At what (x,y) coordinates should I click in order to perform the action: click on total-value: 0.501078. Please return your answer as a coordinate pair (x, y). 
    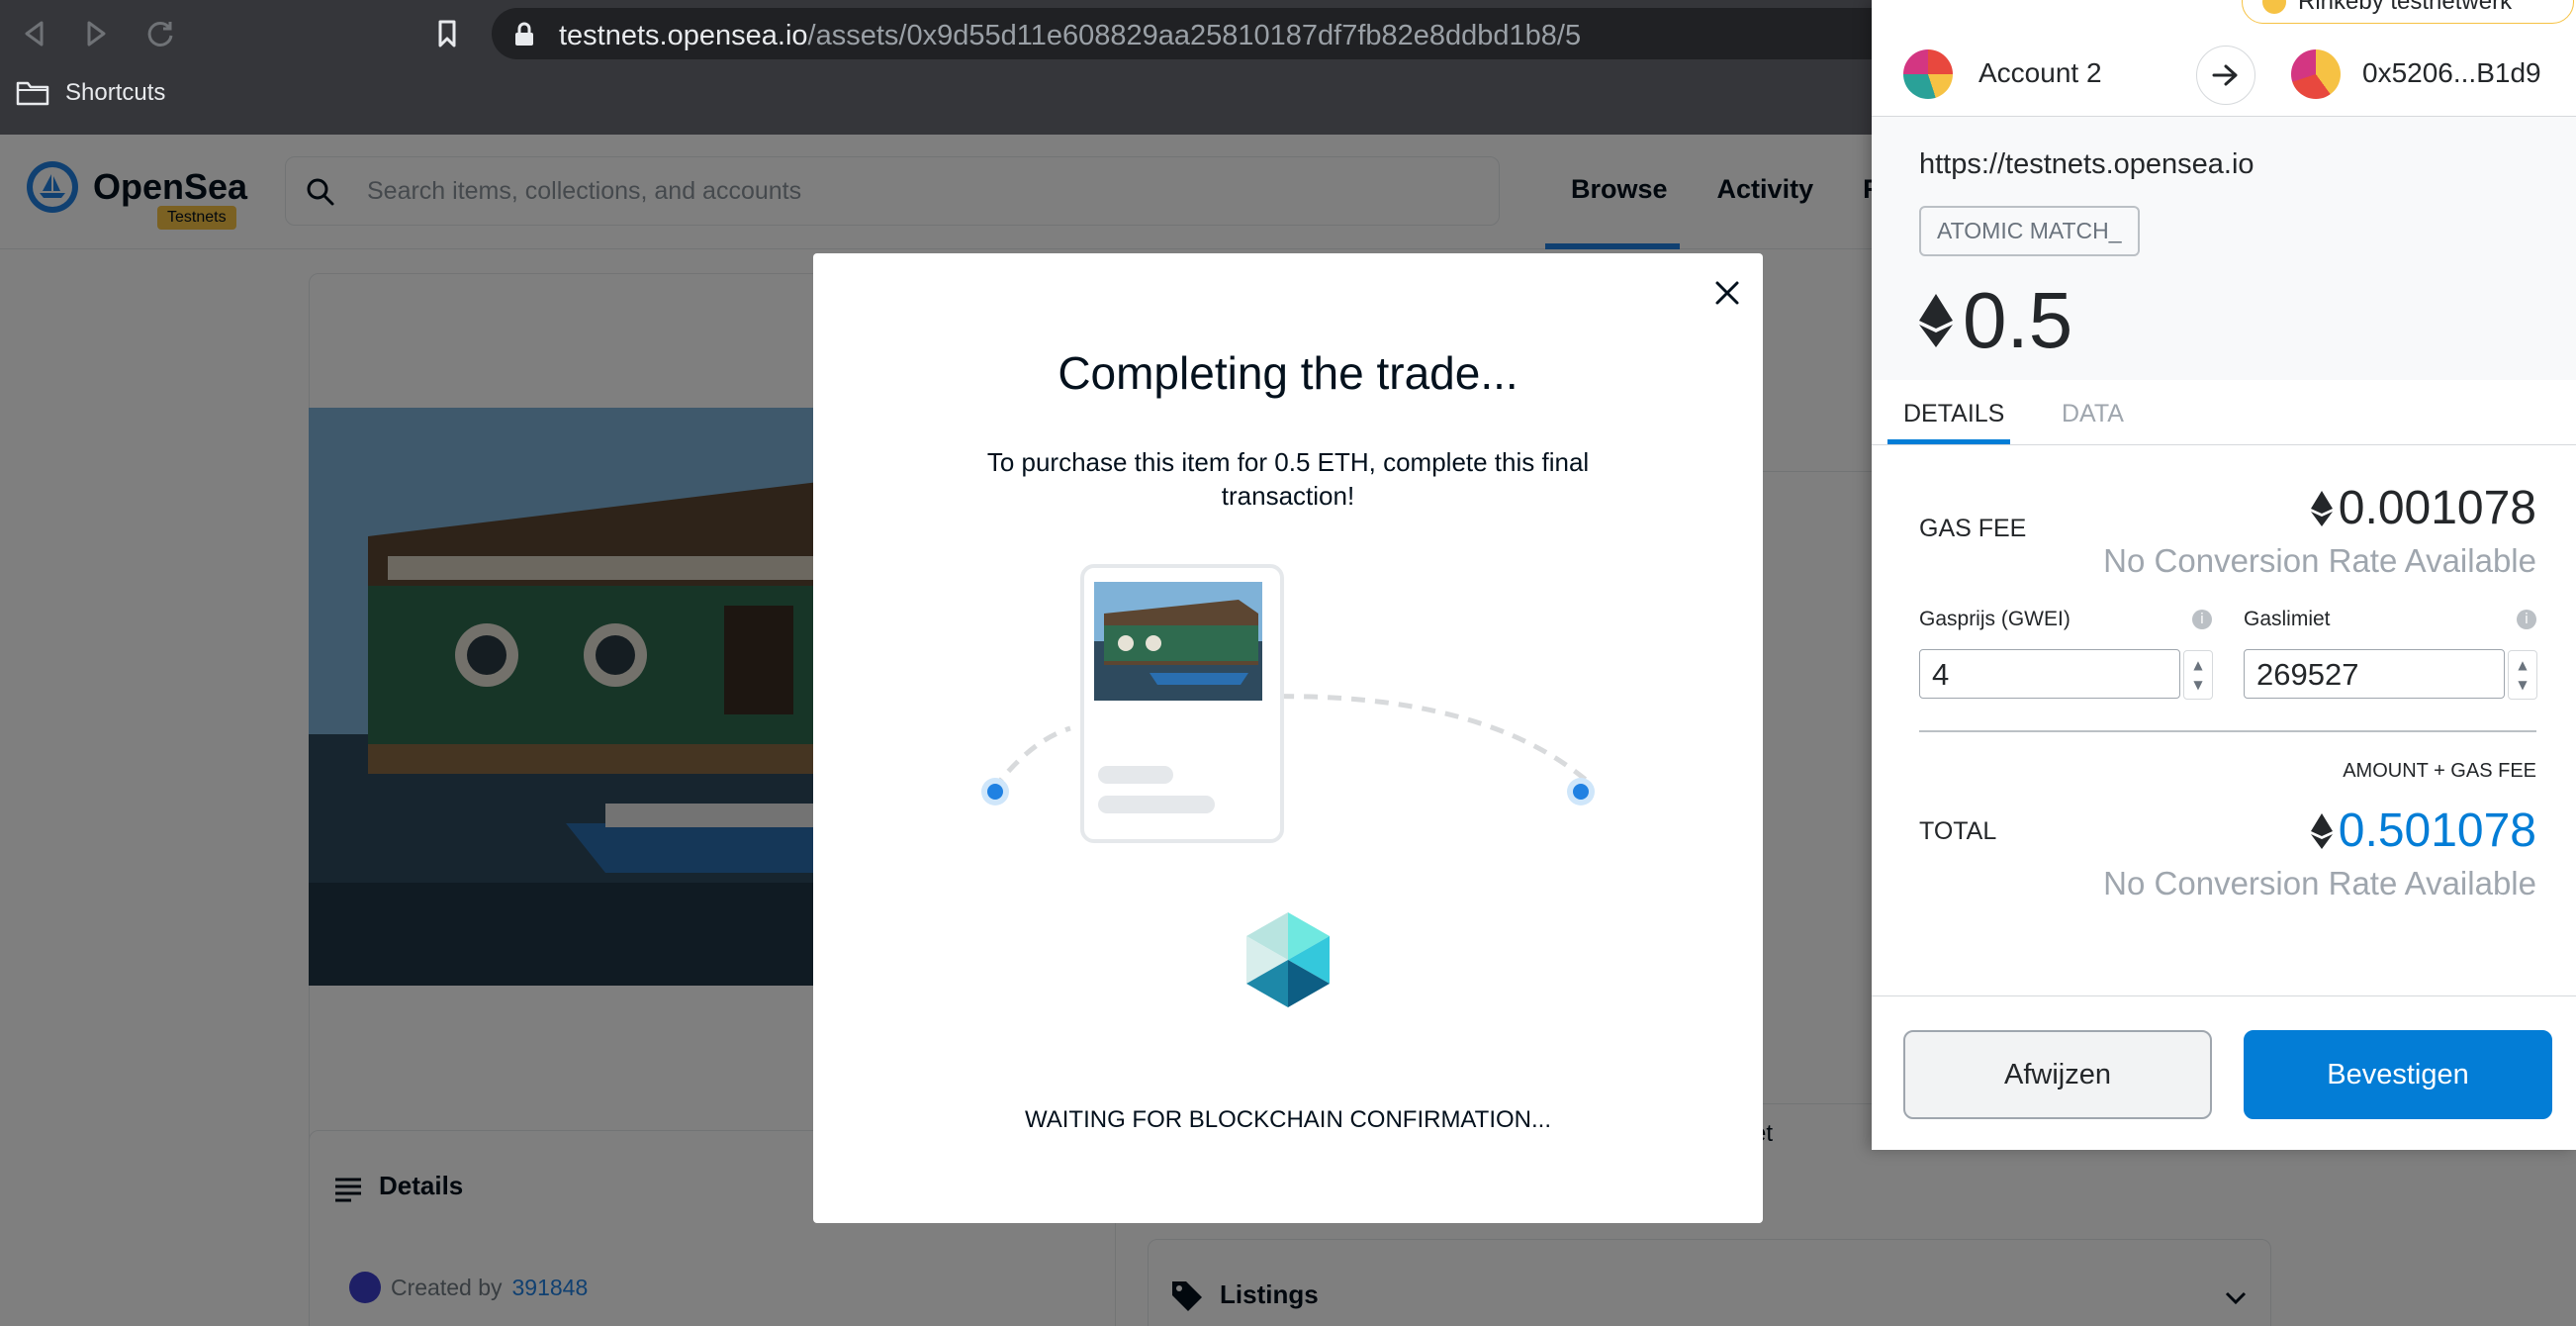
    Looking at the image, I should click on (2423, 831).